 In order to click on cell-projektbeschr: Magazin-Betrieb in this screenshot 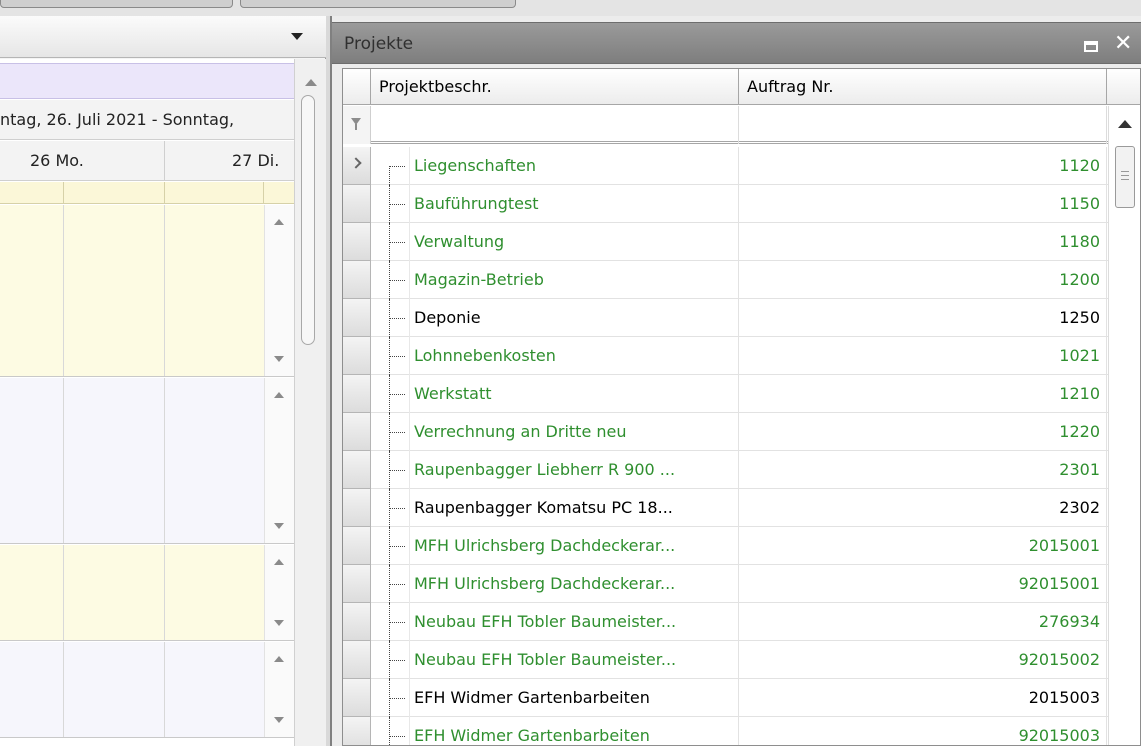, I will do `click(574, 280)`.